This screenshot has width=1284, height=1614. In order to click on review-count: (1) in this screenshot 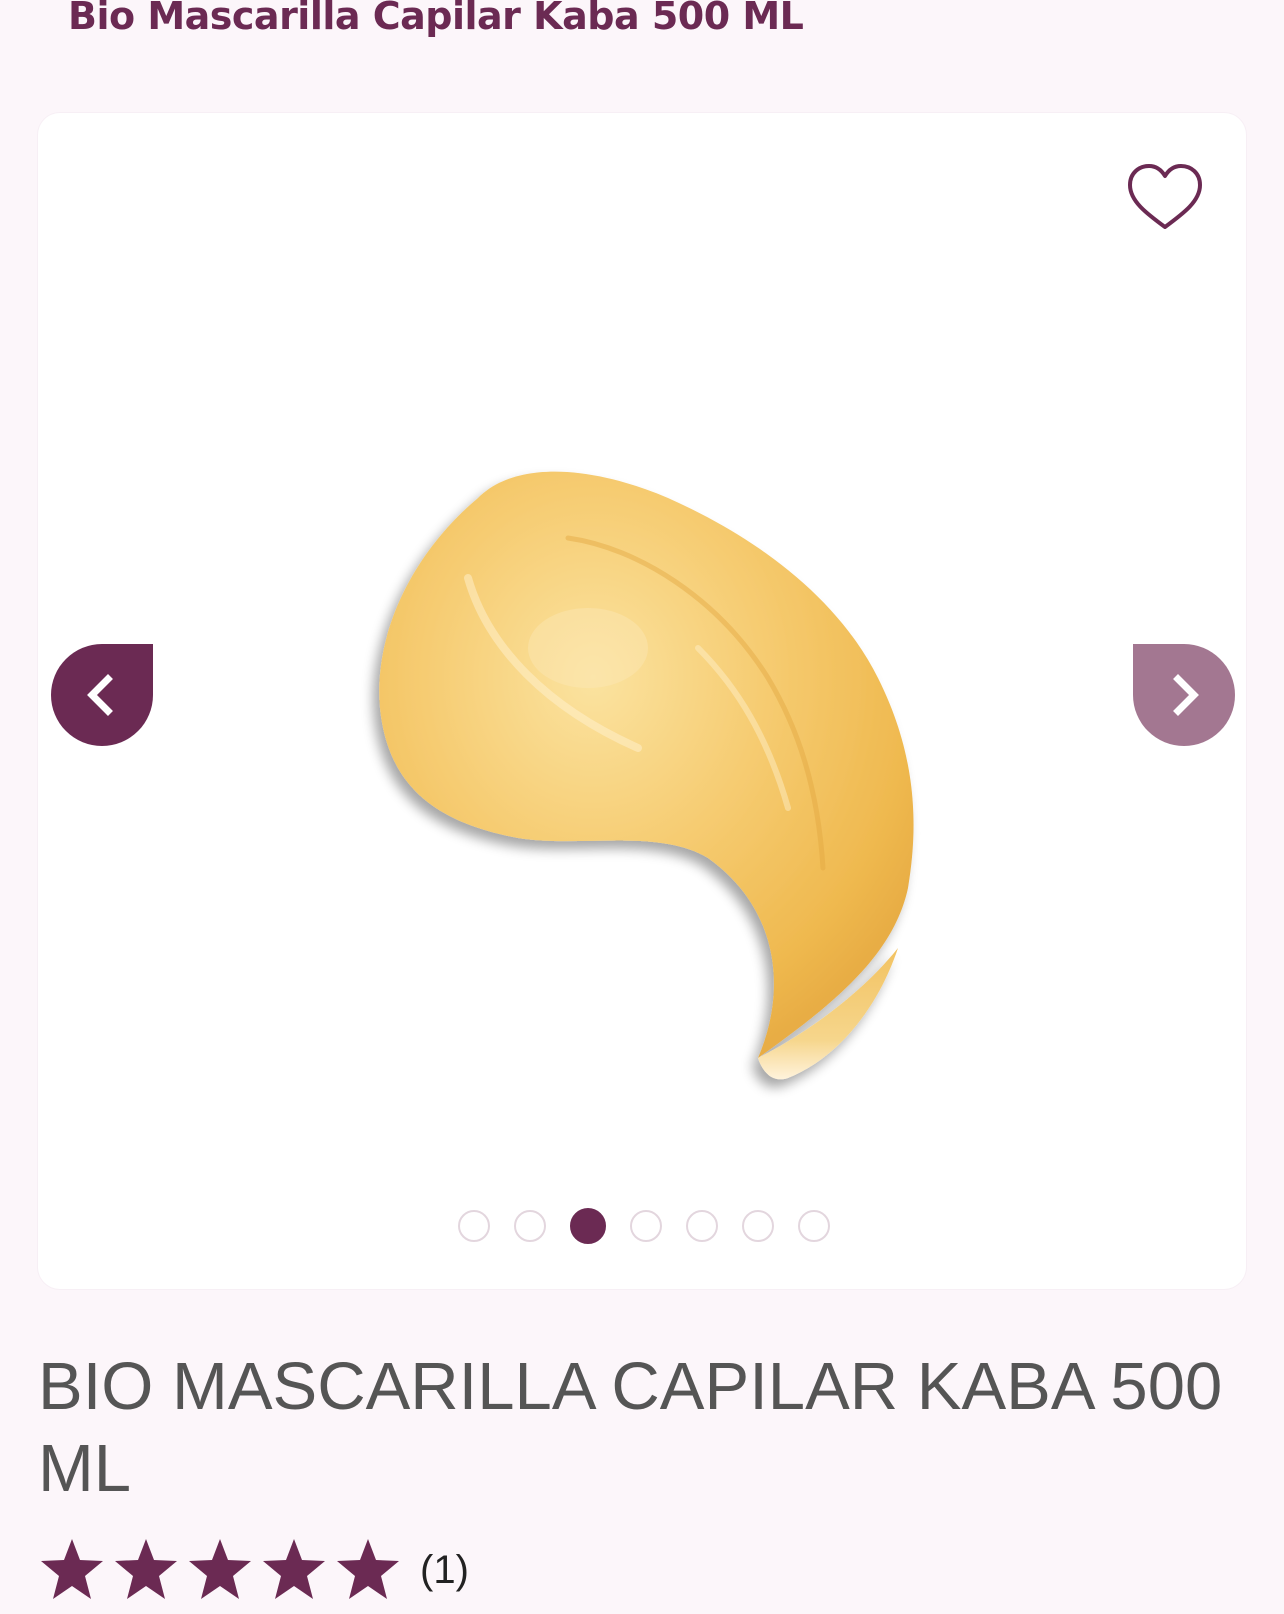, I will do `click(444, 1570)`.